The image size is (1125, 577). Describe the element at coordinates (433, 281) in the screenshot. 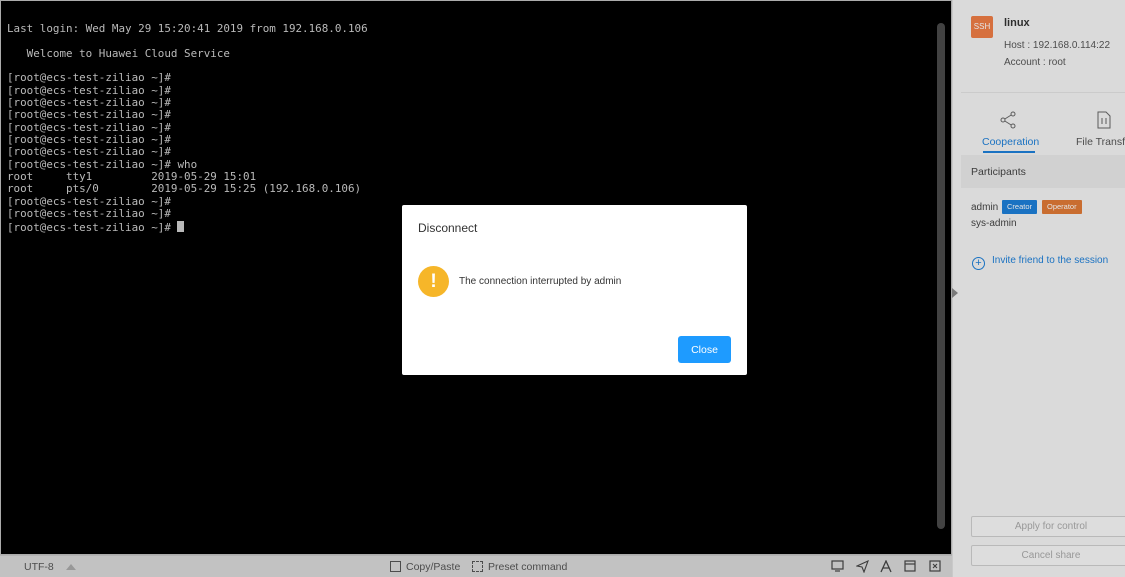

I see `warning-icon: !` at that location.